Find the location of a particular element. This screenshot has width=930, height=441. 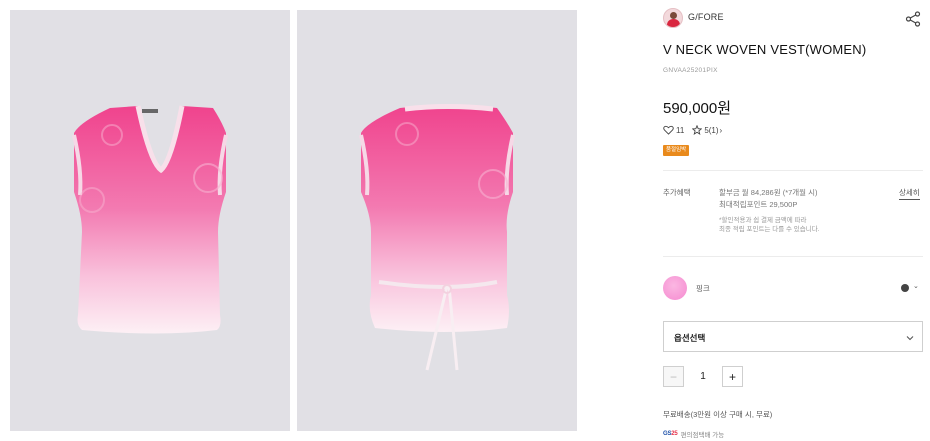

quantity-stepper: − 1 + is located at coordinates (703, 376).